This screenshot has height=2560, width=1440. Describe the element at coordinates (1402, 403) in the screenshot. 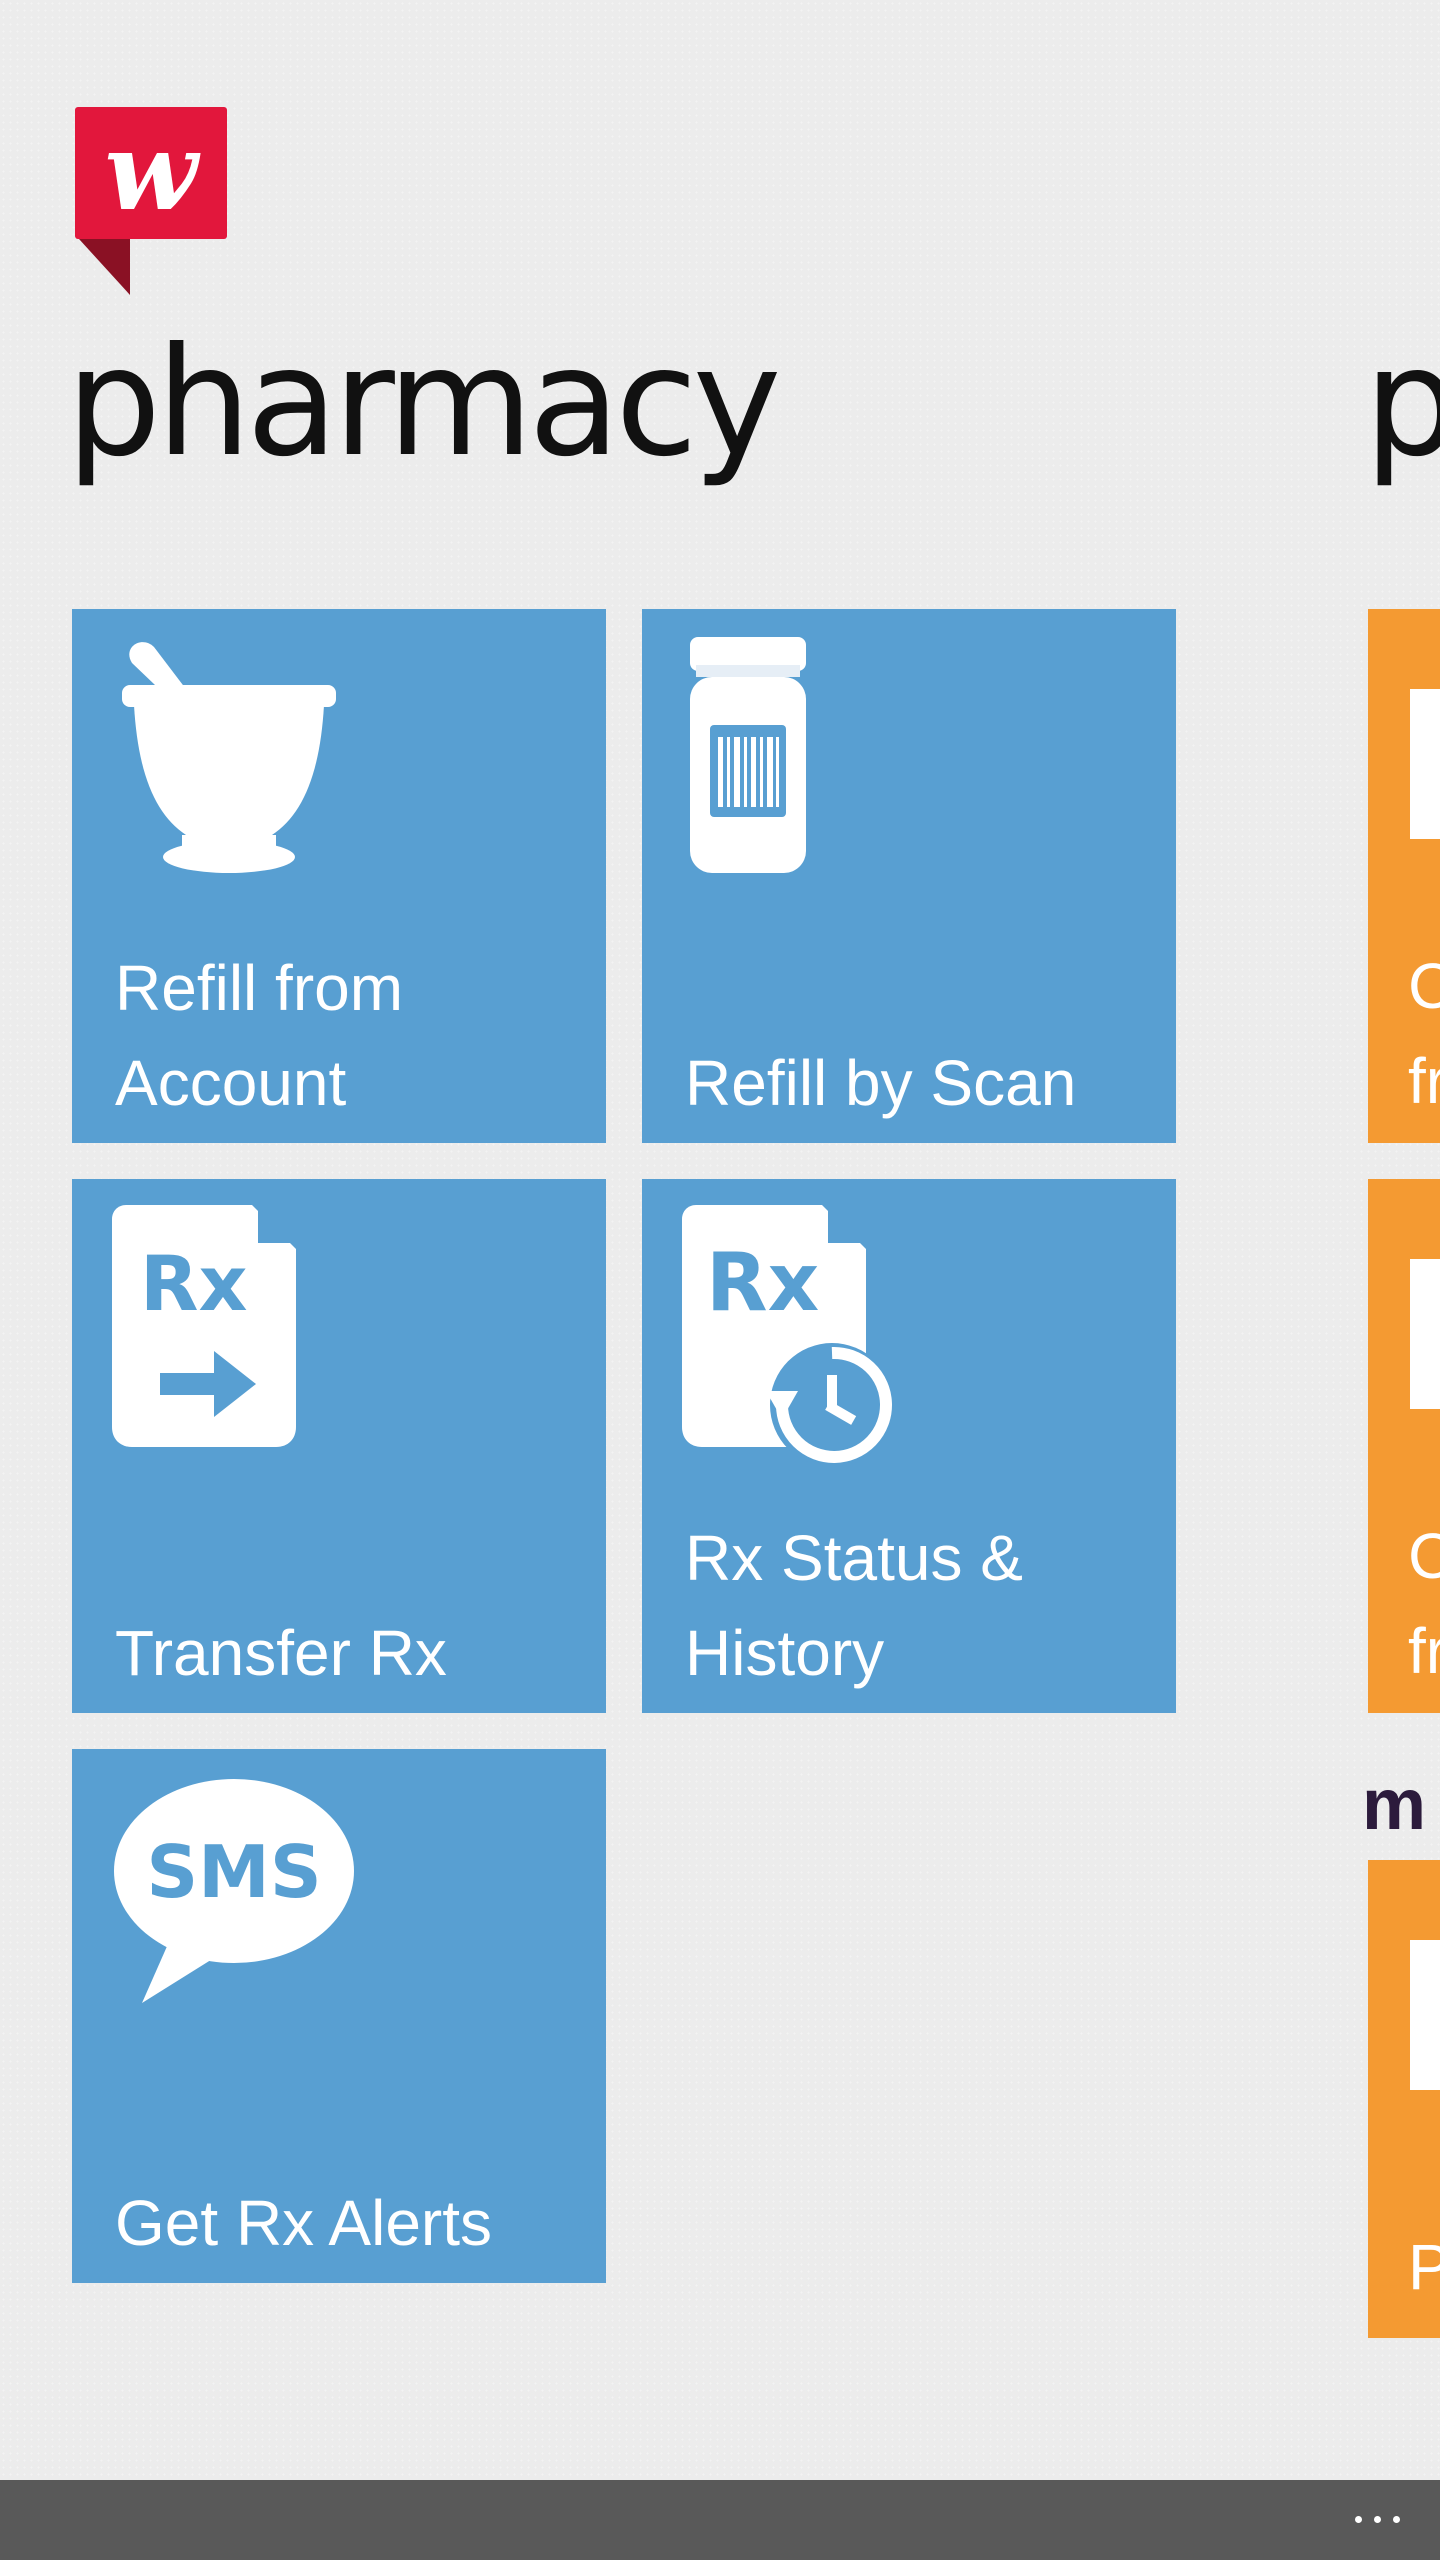

I see `next-section-title: p` at that location.